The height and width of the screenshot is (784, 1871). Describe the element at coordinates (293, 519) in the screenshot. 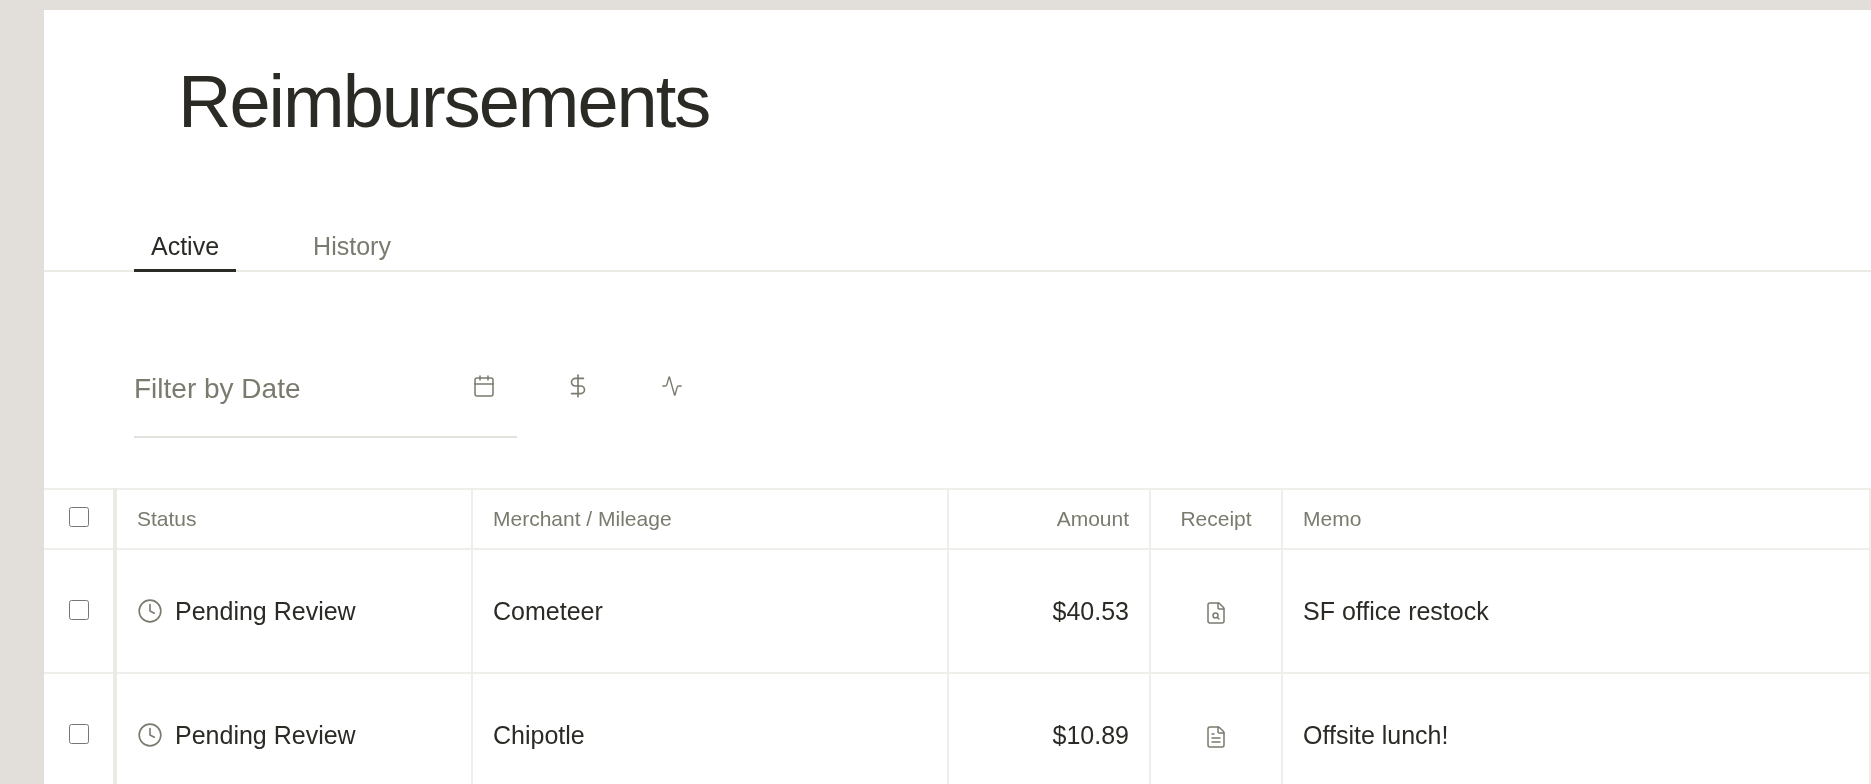

I see `column-header: Status` at that location.